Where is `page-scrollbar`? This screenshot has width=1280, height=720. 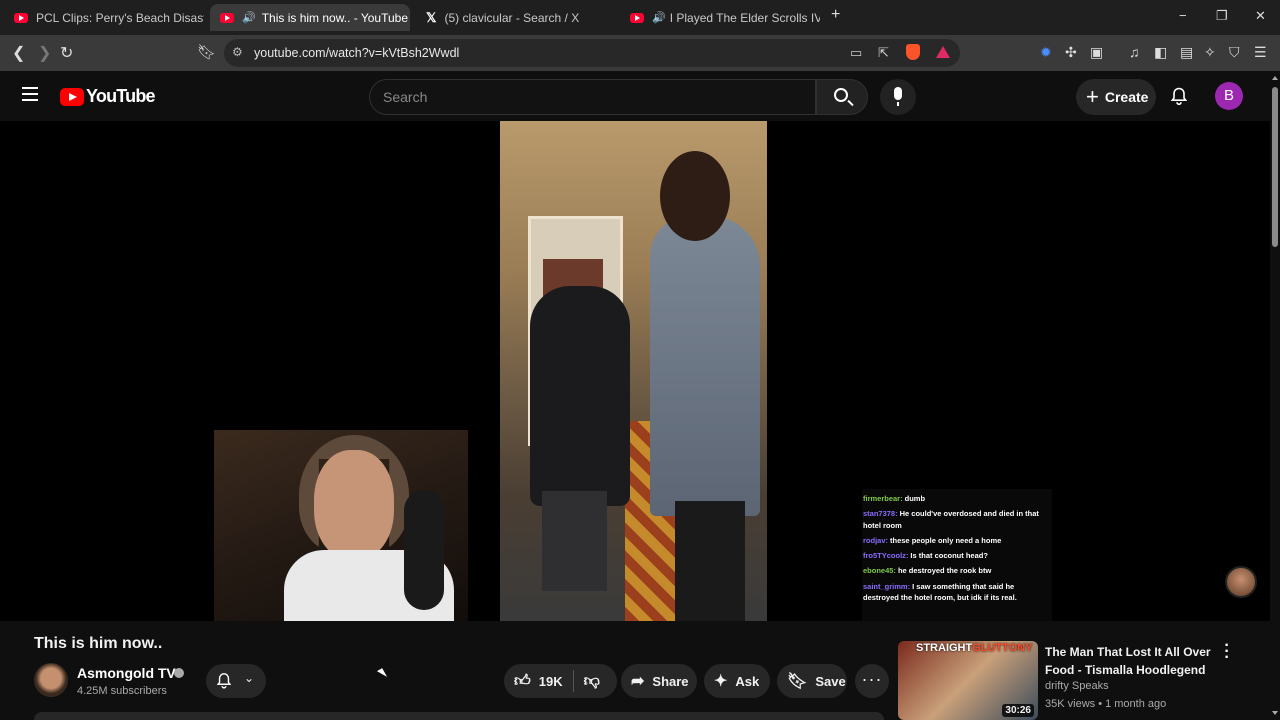
page-scrollbar is located at coordinates (1275, 395).